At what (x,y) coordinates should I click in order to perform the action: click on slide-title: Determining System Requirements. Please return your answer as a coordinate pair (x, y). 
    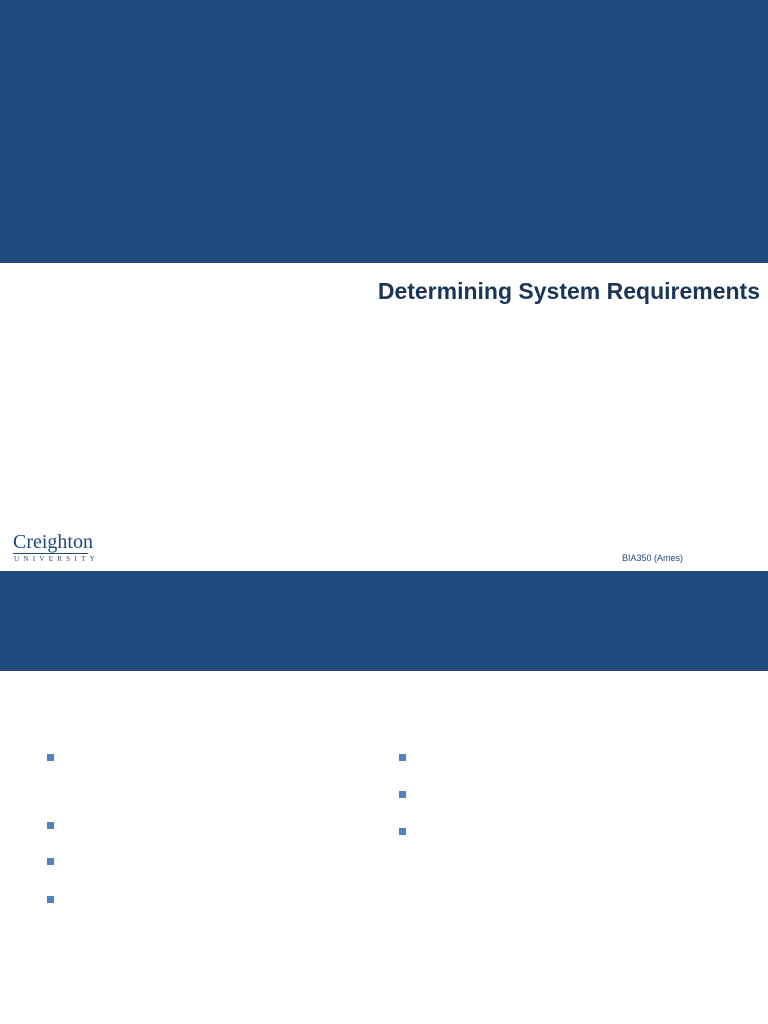
    Looking at the image, I should click on (568, 291).